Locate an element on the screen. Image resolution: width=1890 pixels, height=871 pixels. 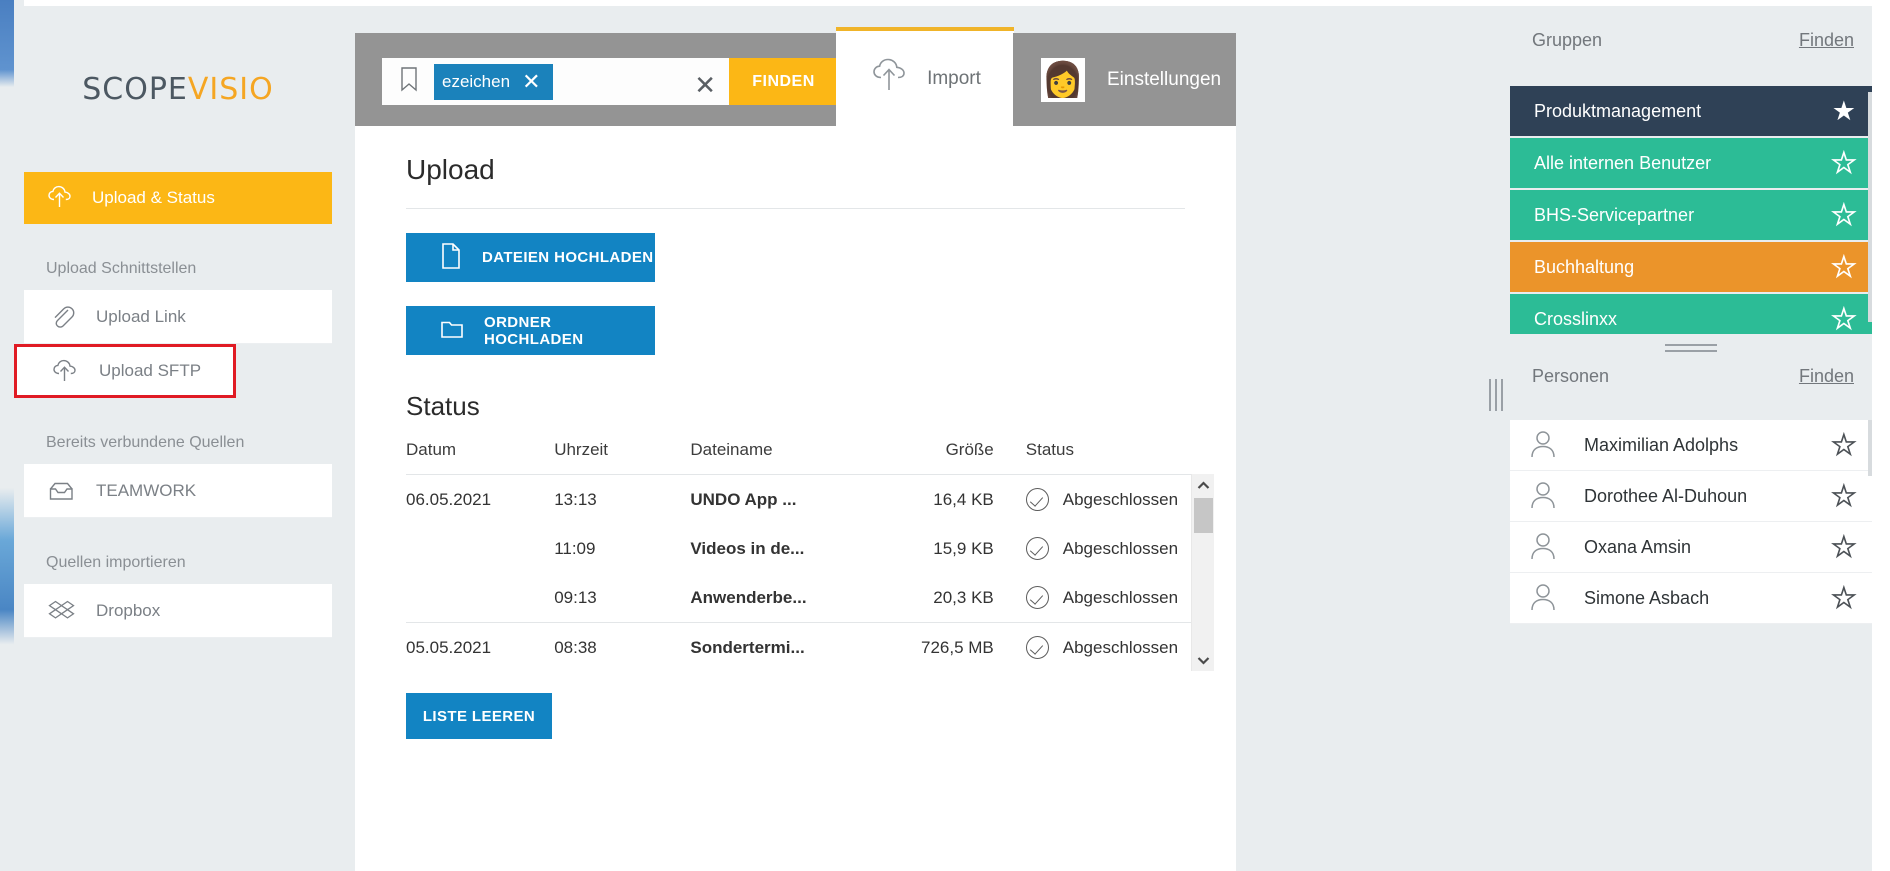
upload-folder-button: ORDNER HOCHLADEN is located at coordinates (530, 330).